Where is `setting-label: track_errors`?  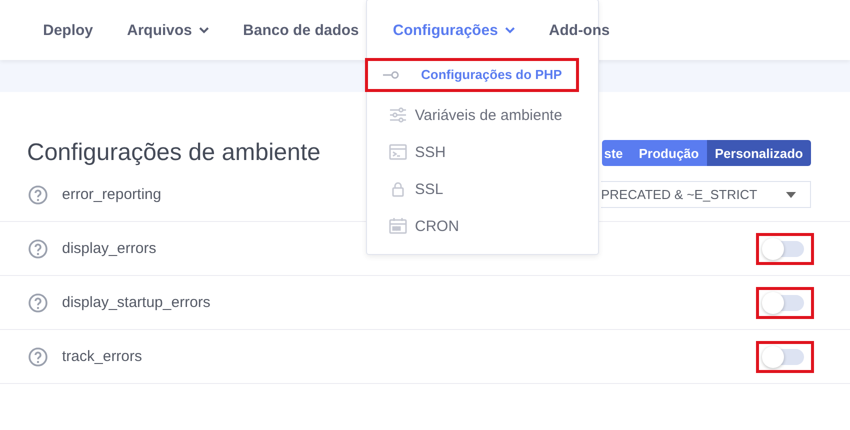
setting-label: track_errors is located at coordinates (102, 356).